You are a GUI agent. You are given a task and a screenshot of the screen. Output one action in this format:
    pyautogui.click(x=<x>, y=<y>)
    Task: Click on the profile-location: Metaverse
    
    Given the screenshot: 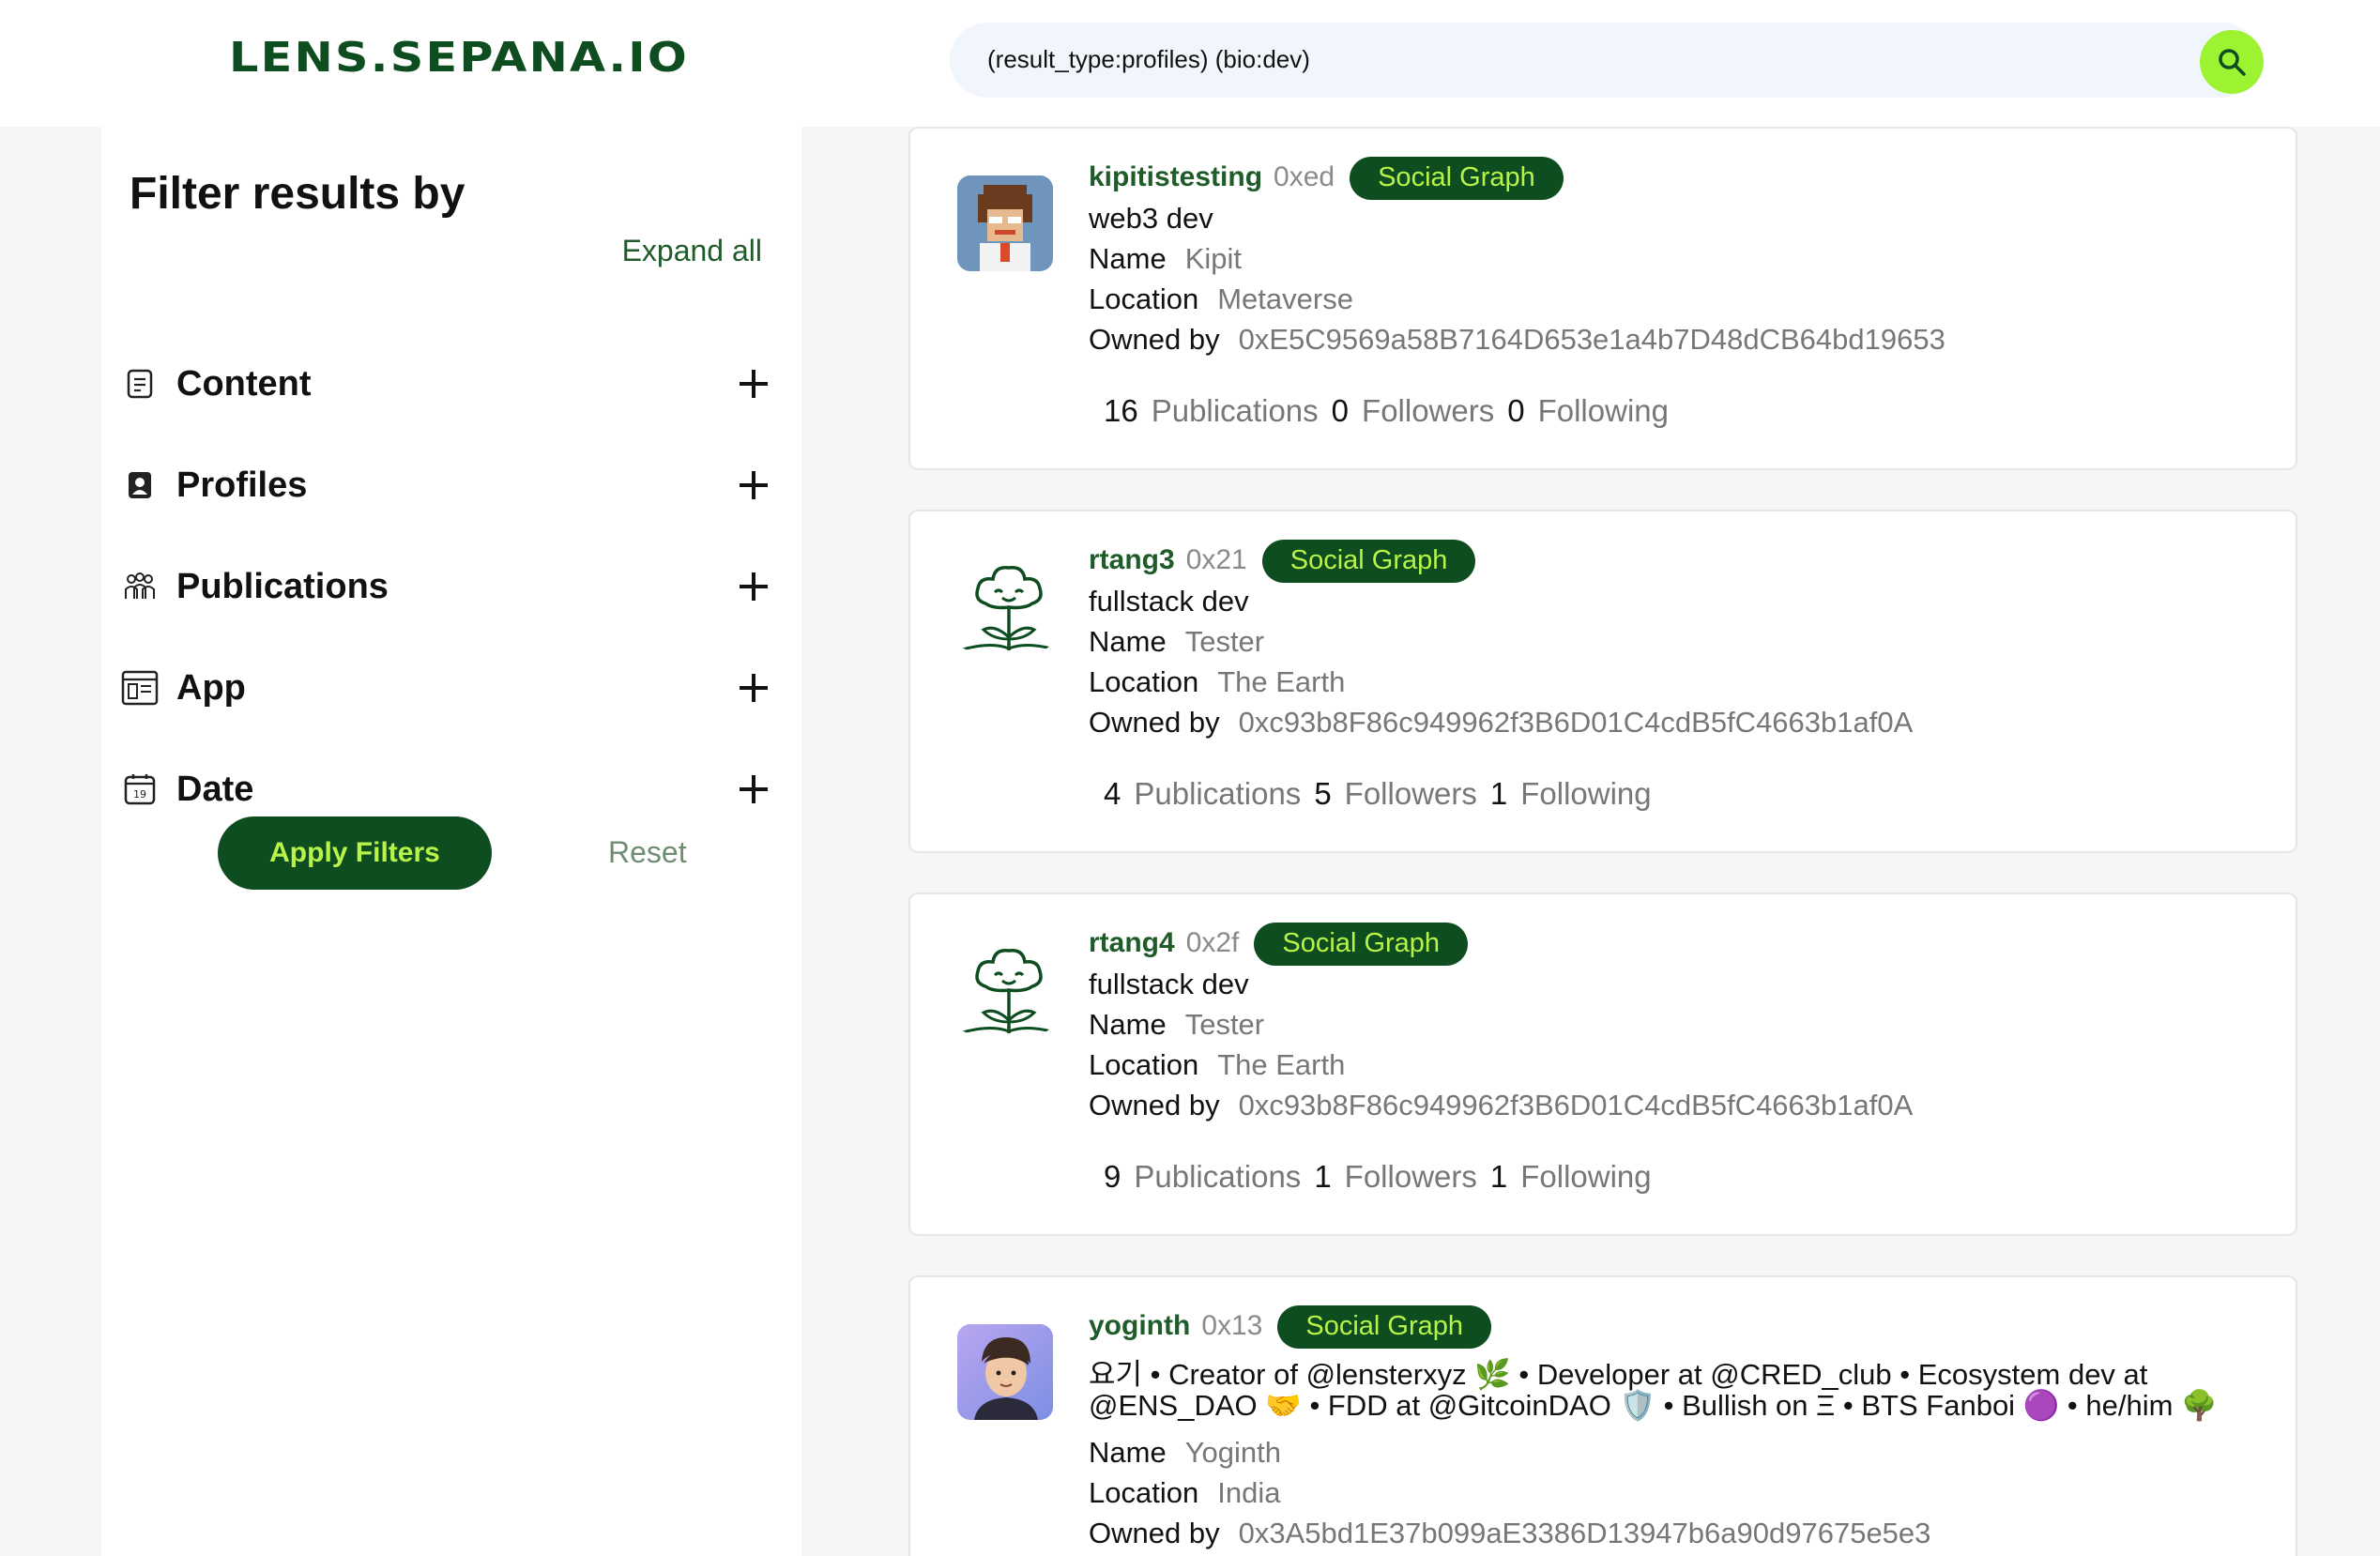 What is the action you would take?
    pyautogui.click(x=1285, y=298)
    